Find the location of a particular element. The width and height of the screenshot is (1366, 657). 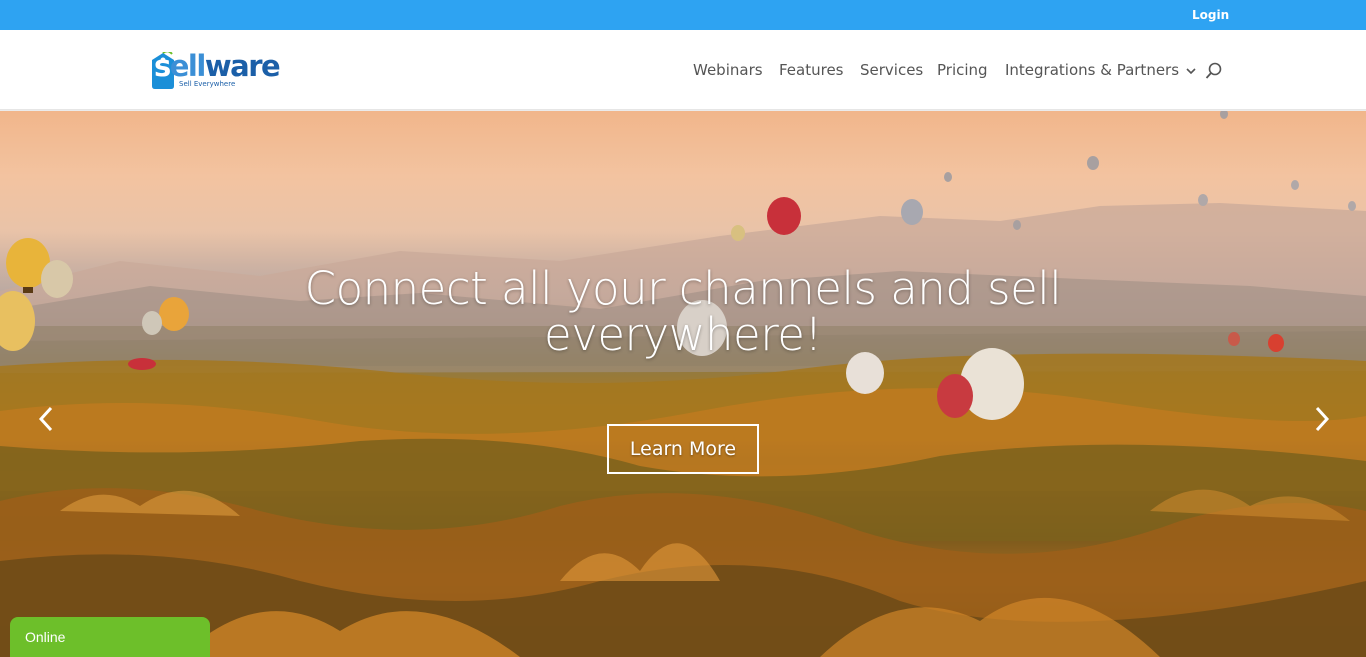

nav-item-pricing: Pricing is located at coordinates (962, 70).